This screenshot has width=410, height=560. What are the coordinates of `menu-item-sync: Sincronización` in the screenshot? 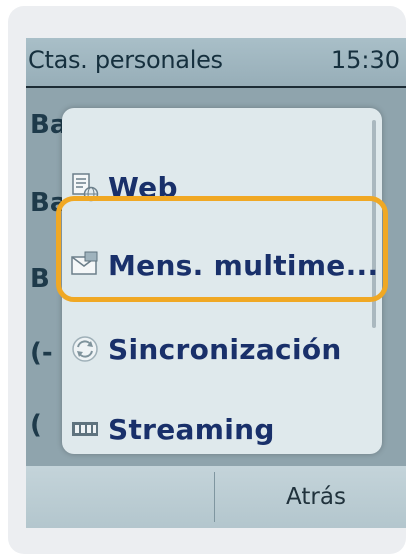 It's located at (215, 349).